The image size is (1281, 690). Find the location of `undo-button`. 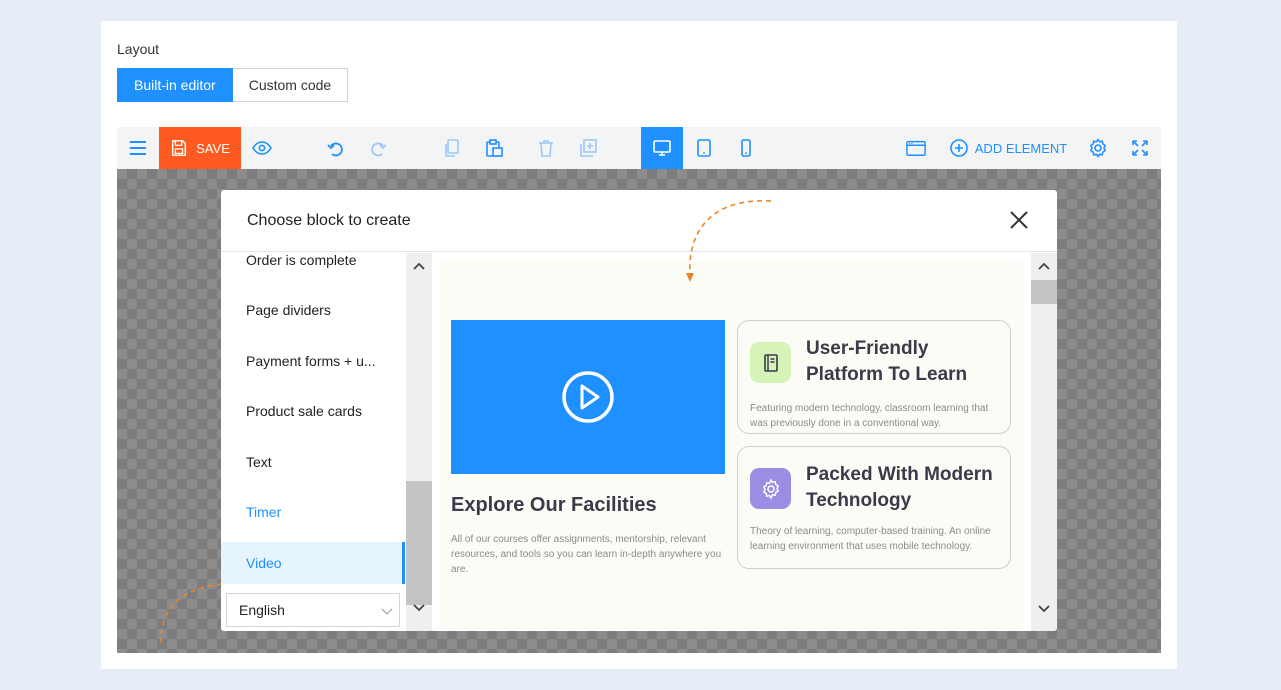

undo-button is located at coordinates (336, 148).